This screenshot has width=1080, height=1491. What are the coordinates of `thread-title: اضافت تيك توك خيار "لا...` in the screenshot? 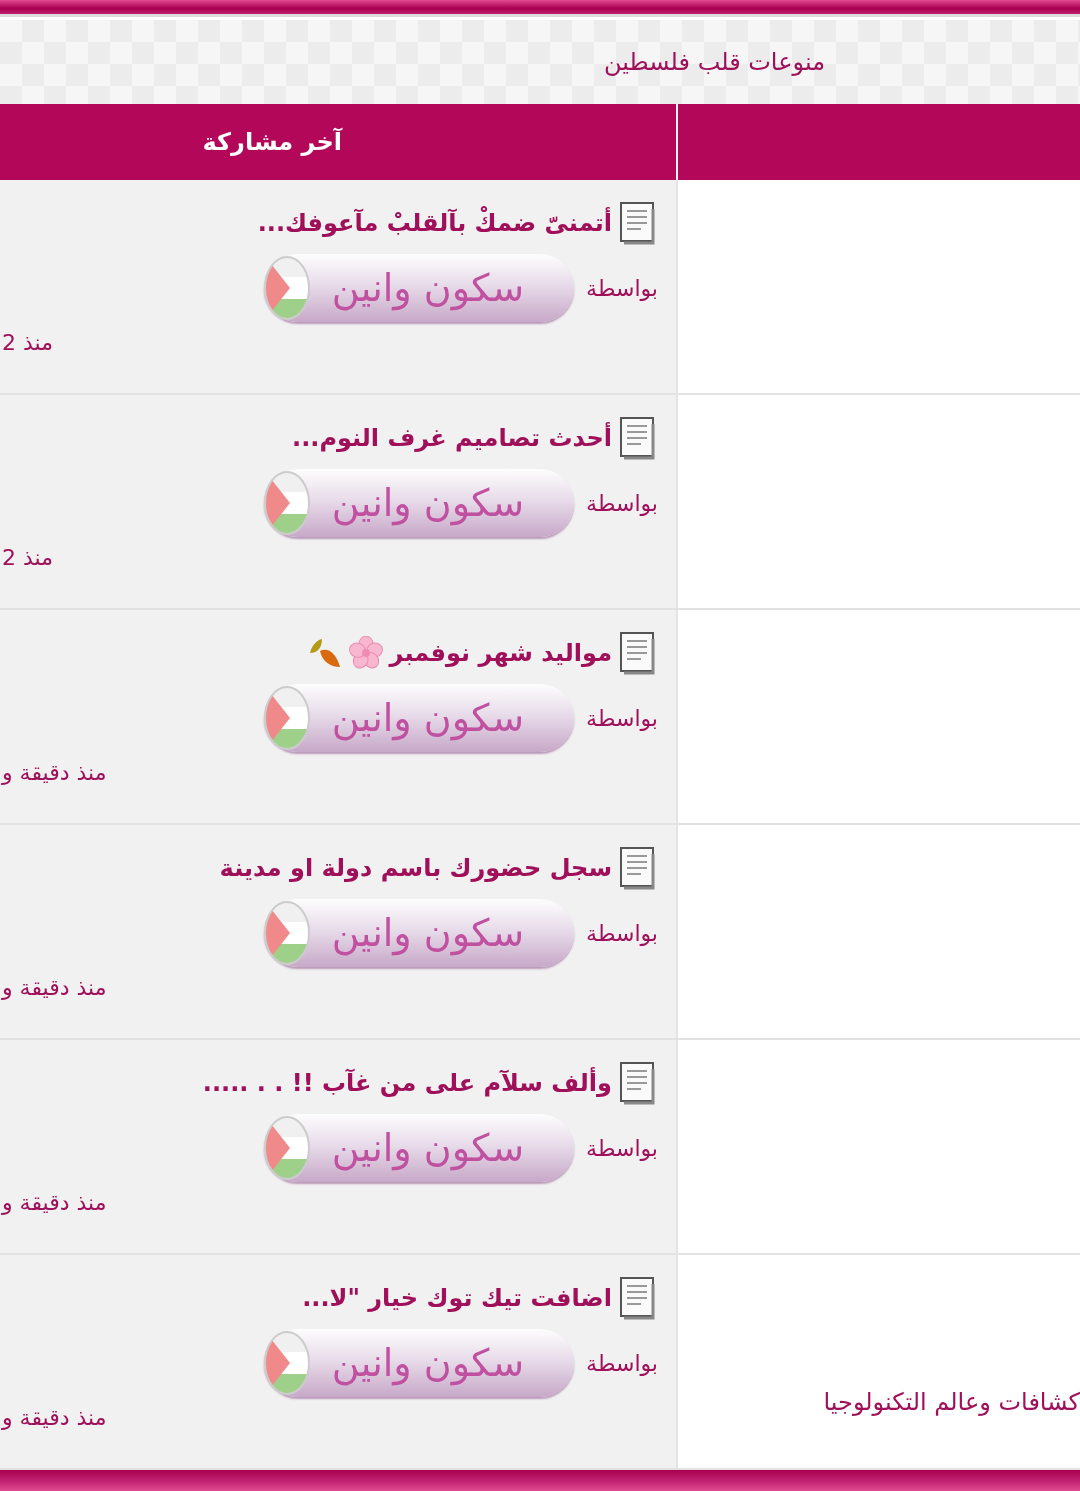 It's located at (457, 1298).